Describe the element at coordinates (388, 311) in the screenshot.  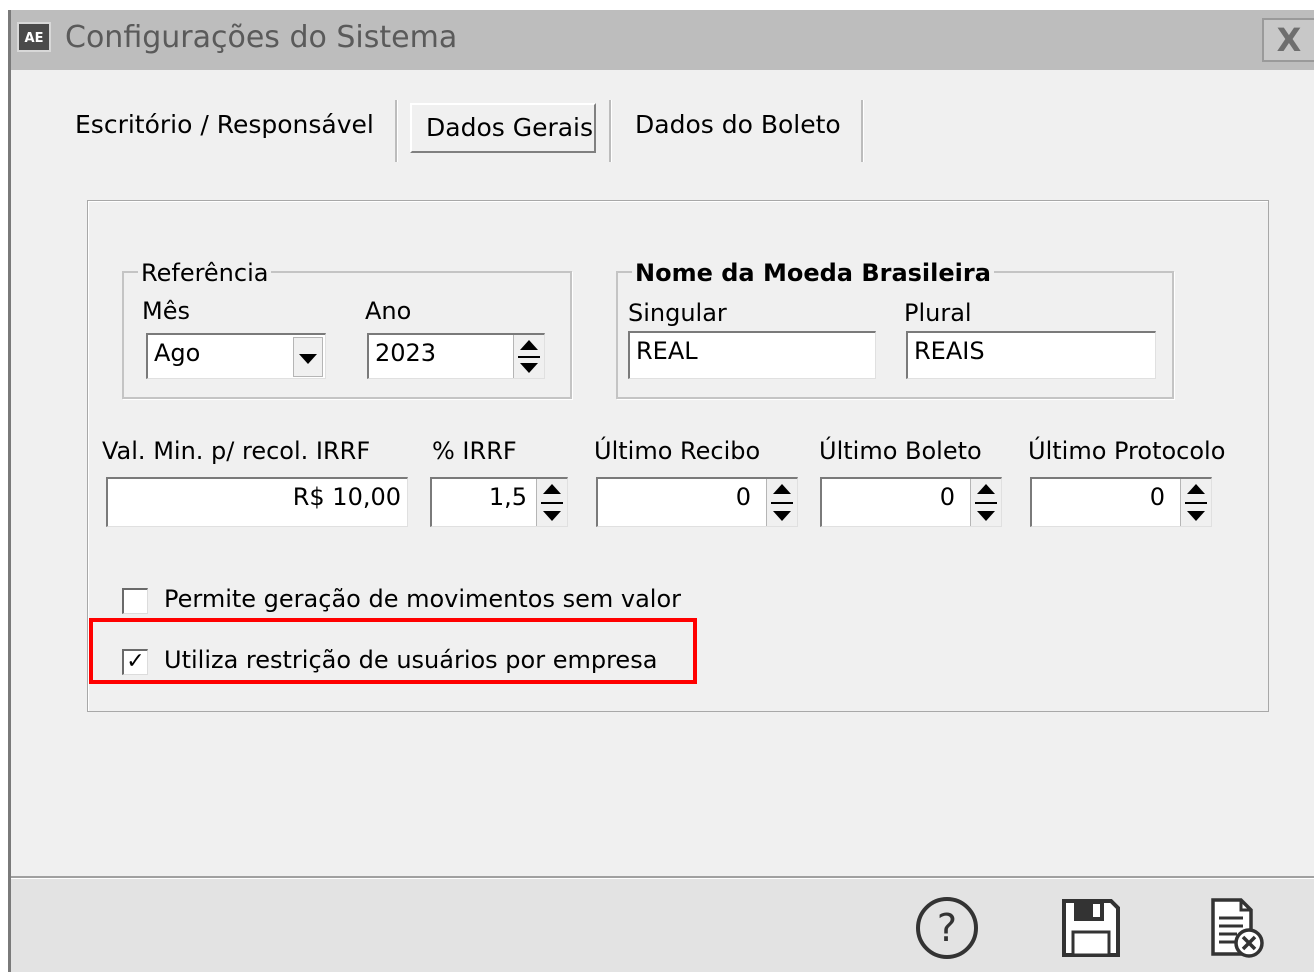
I see `ano-label: Ano` at that location.